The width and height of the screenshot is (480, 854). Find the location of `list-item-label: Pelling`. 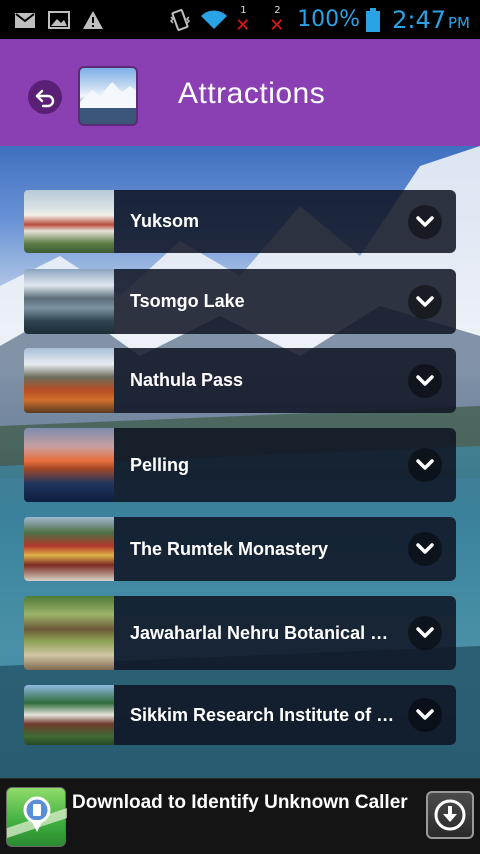

list-item-label: Pelling is located at coordinates (160, 464).